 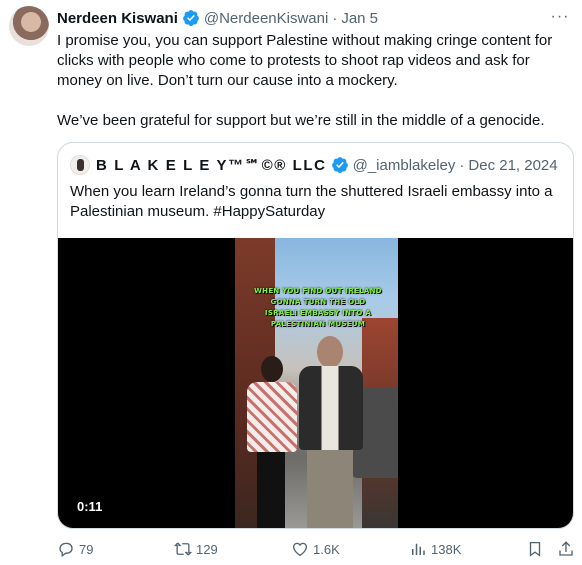 I want to click on person-right, so click(x=331, y=432).